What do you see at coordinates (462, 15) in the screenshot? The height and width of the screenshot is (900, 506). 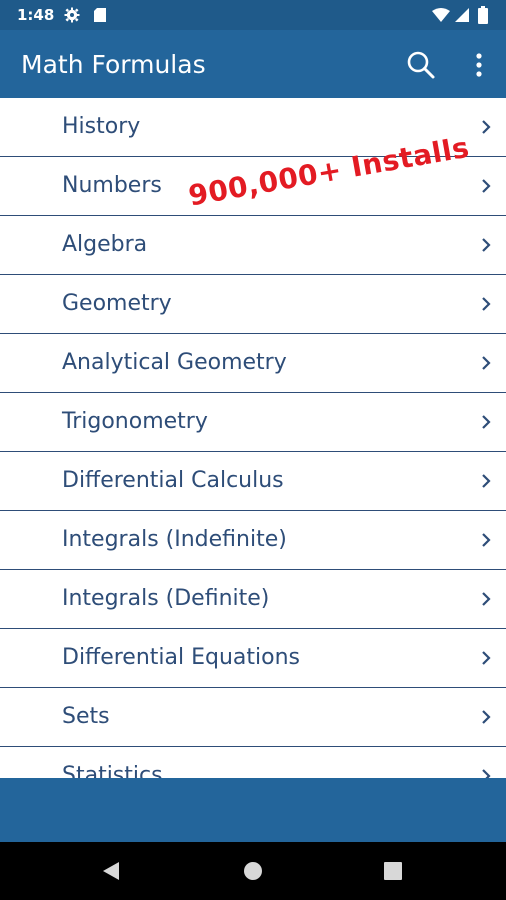 I see `signal-icon` at bounding box center [462, 15].